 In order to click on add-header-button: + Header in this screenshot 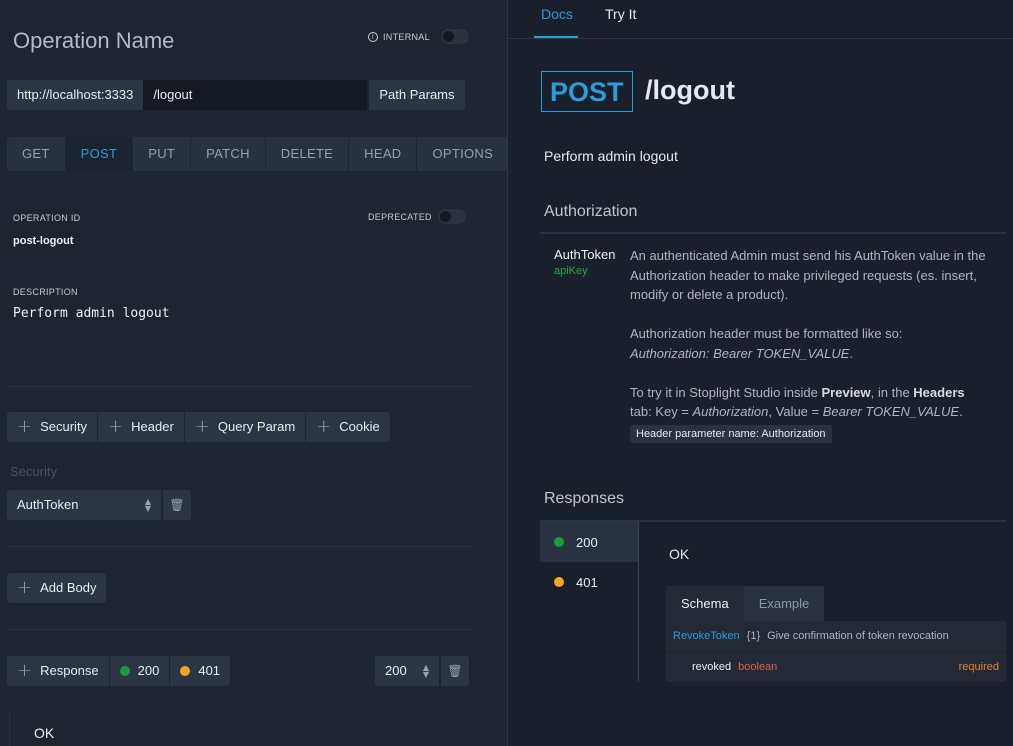, I will do `click(141, 427)`.